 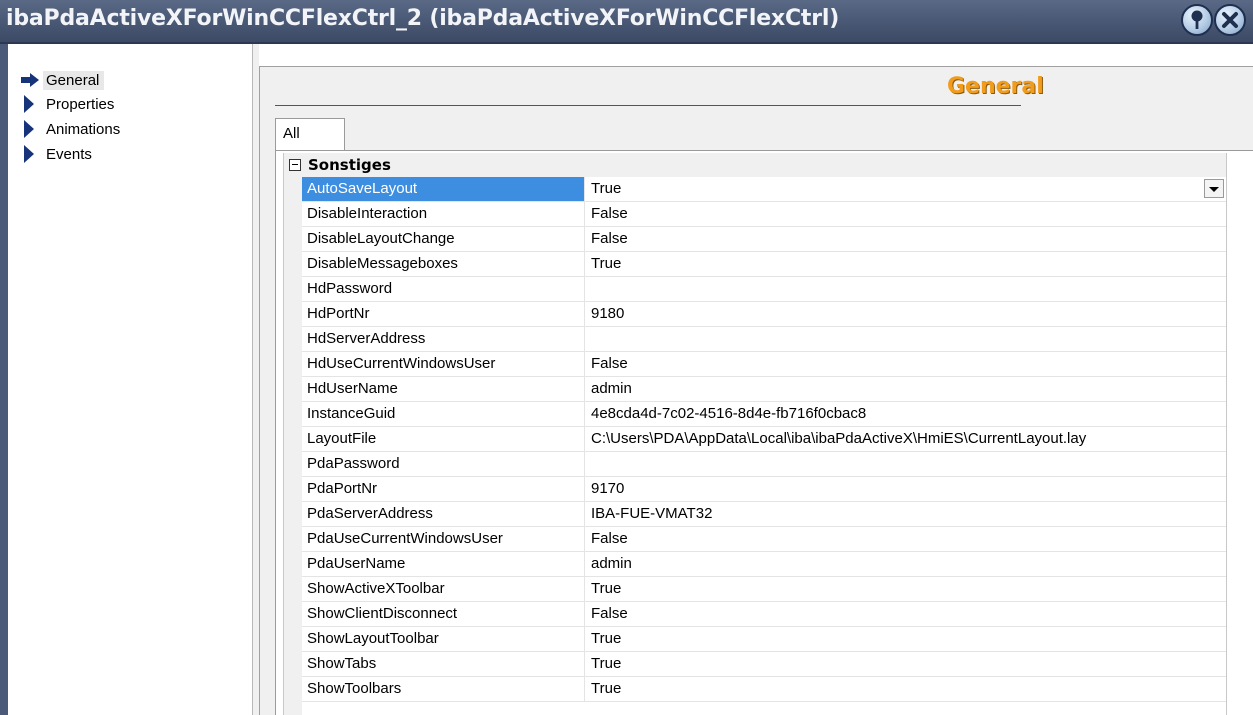 I want to click on property-name: PdaPassword, so click(x=443, y=464).